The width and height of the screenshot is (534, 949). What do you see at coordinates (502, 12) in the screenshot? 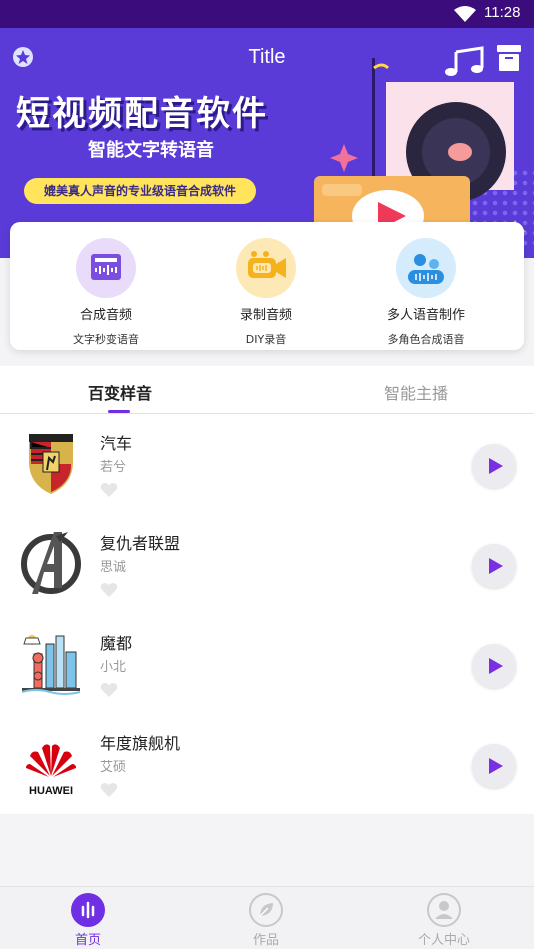
I see `status-time: 11:28` at bounding box center [502, 12].